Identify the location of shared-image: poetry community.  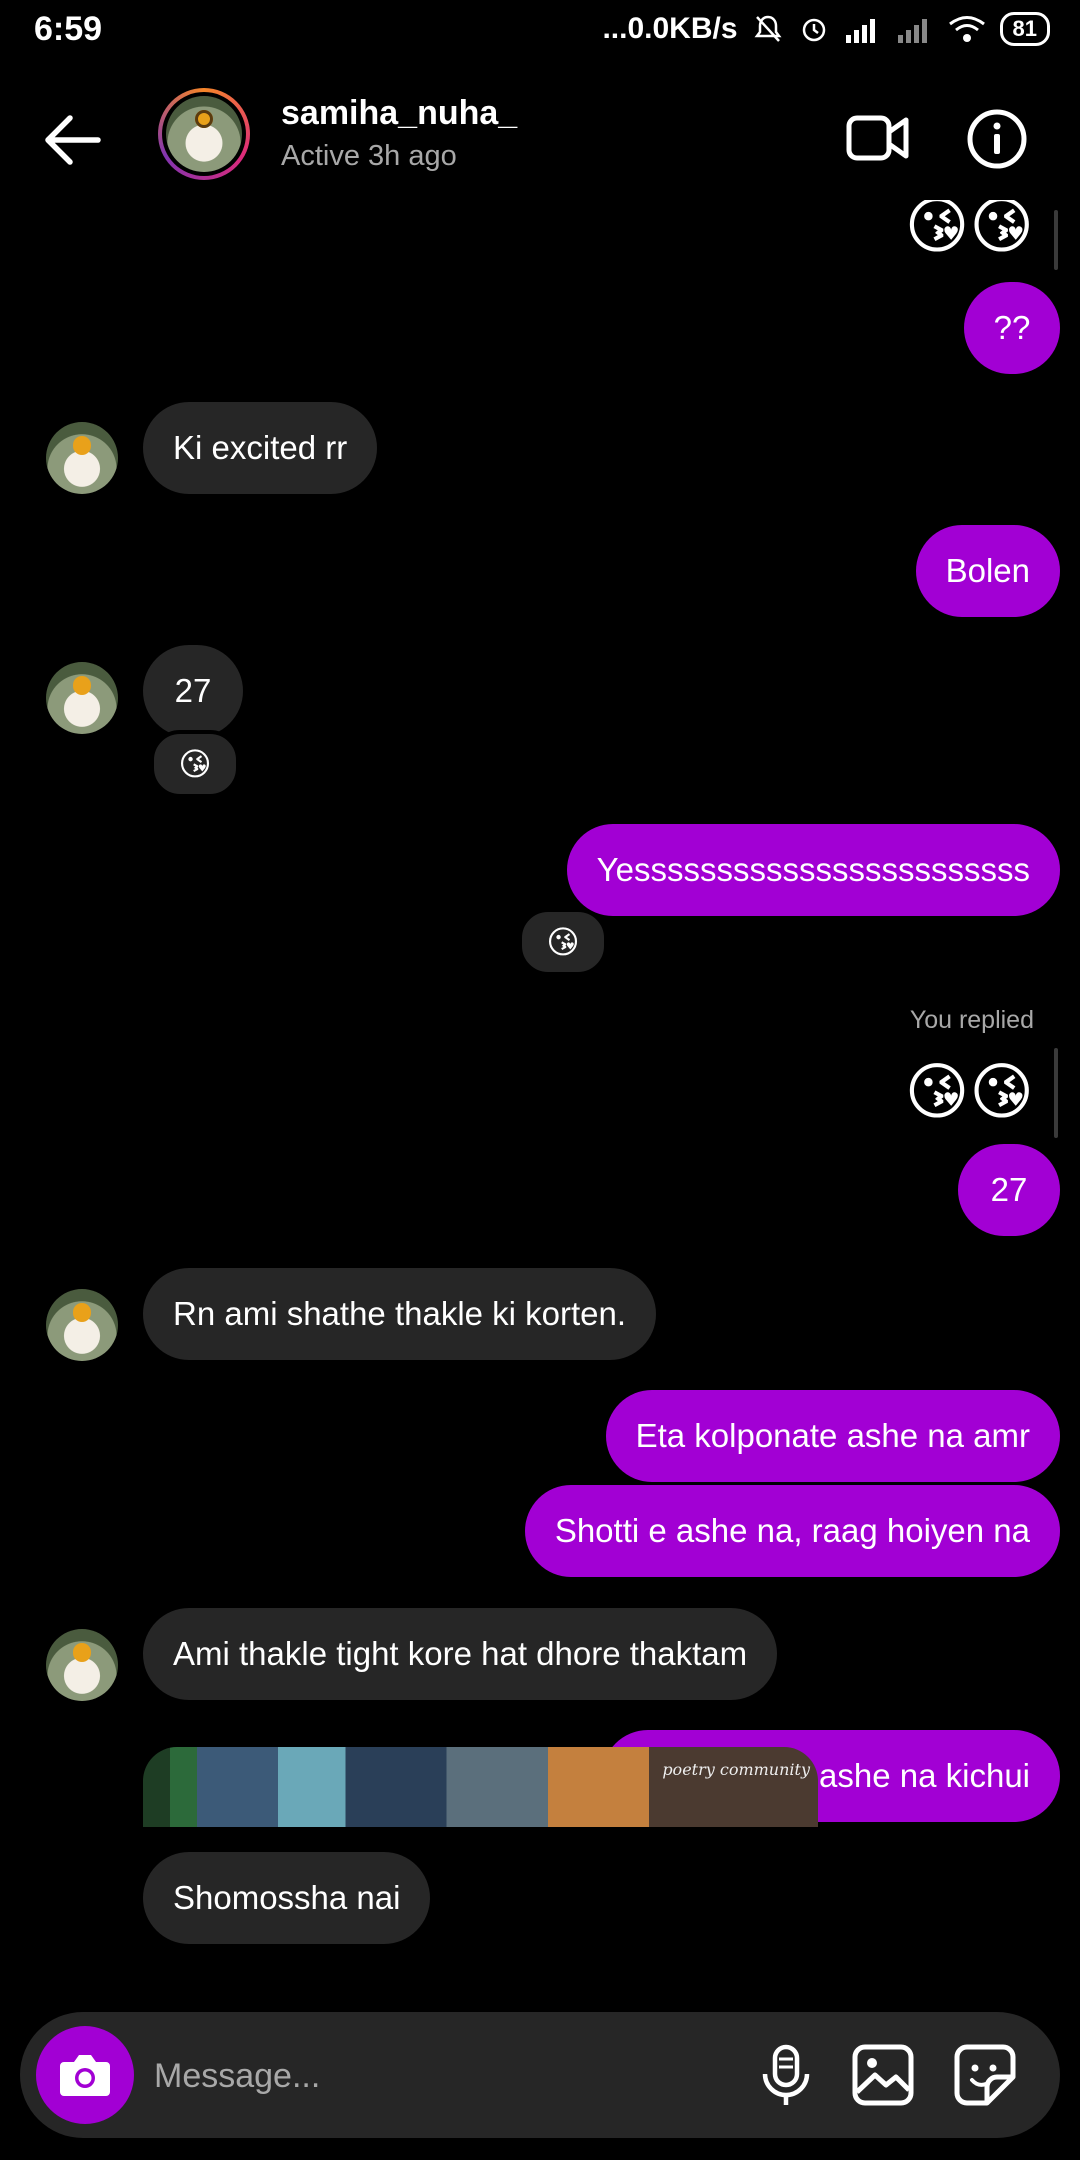
(480, 1787).